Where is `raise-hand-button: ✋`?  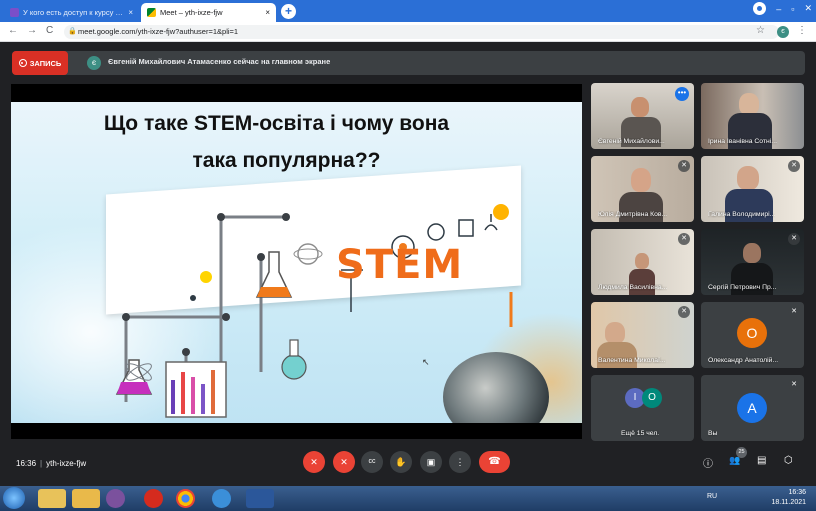
raise-hand-button: ✋ is located at coordinates (401, 462).